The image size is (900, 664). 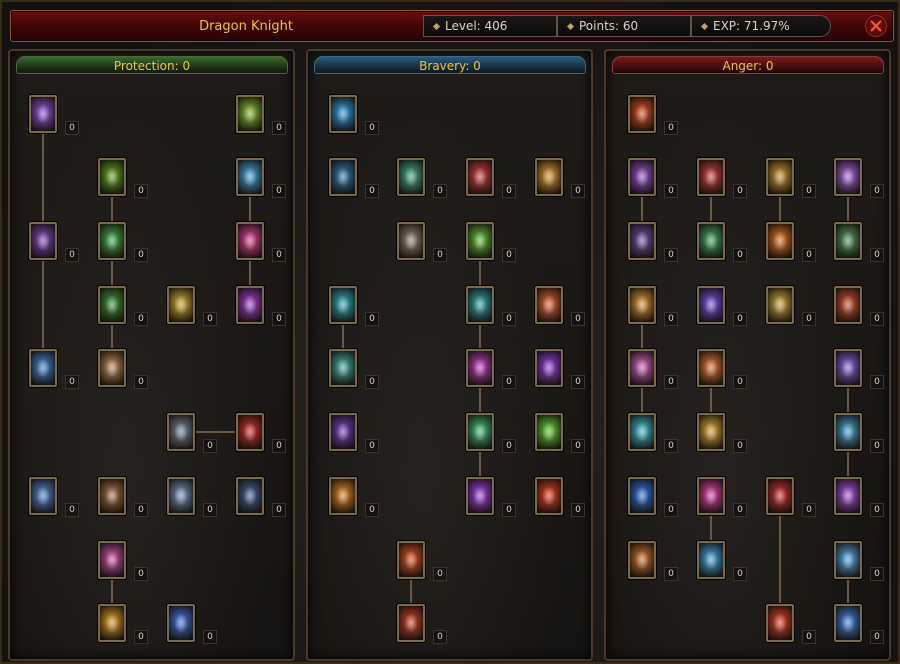 What do you see at coordinates (711, 177) in the screenshot?
I see `red-sword-icon` at bounding box center [711, 177].